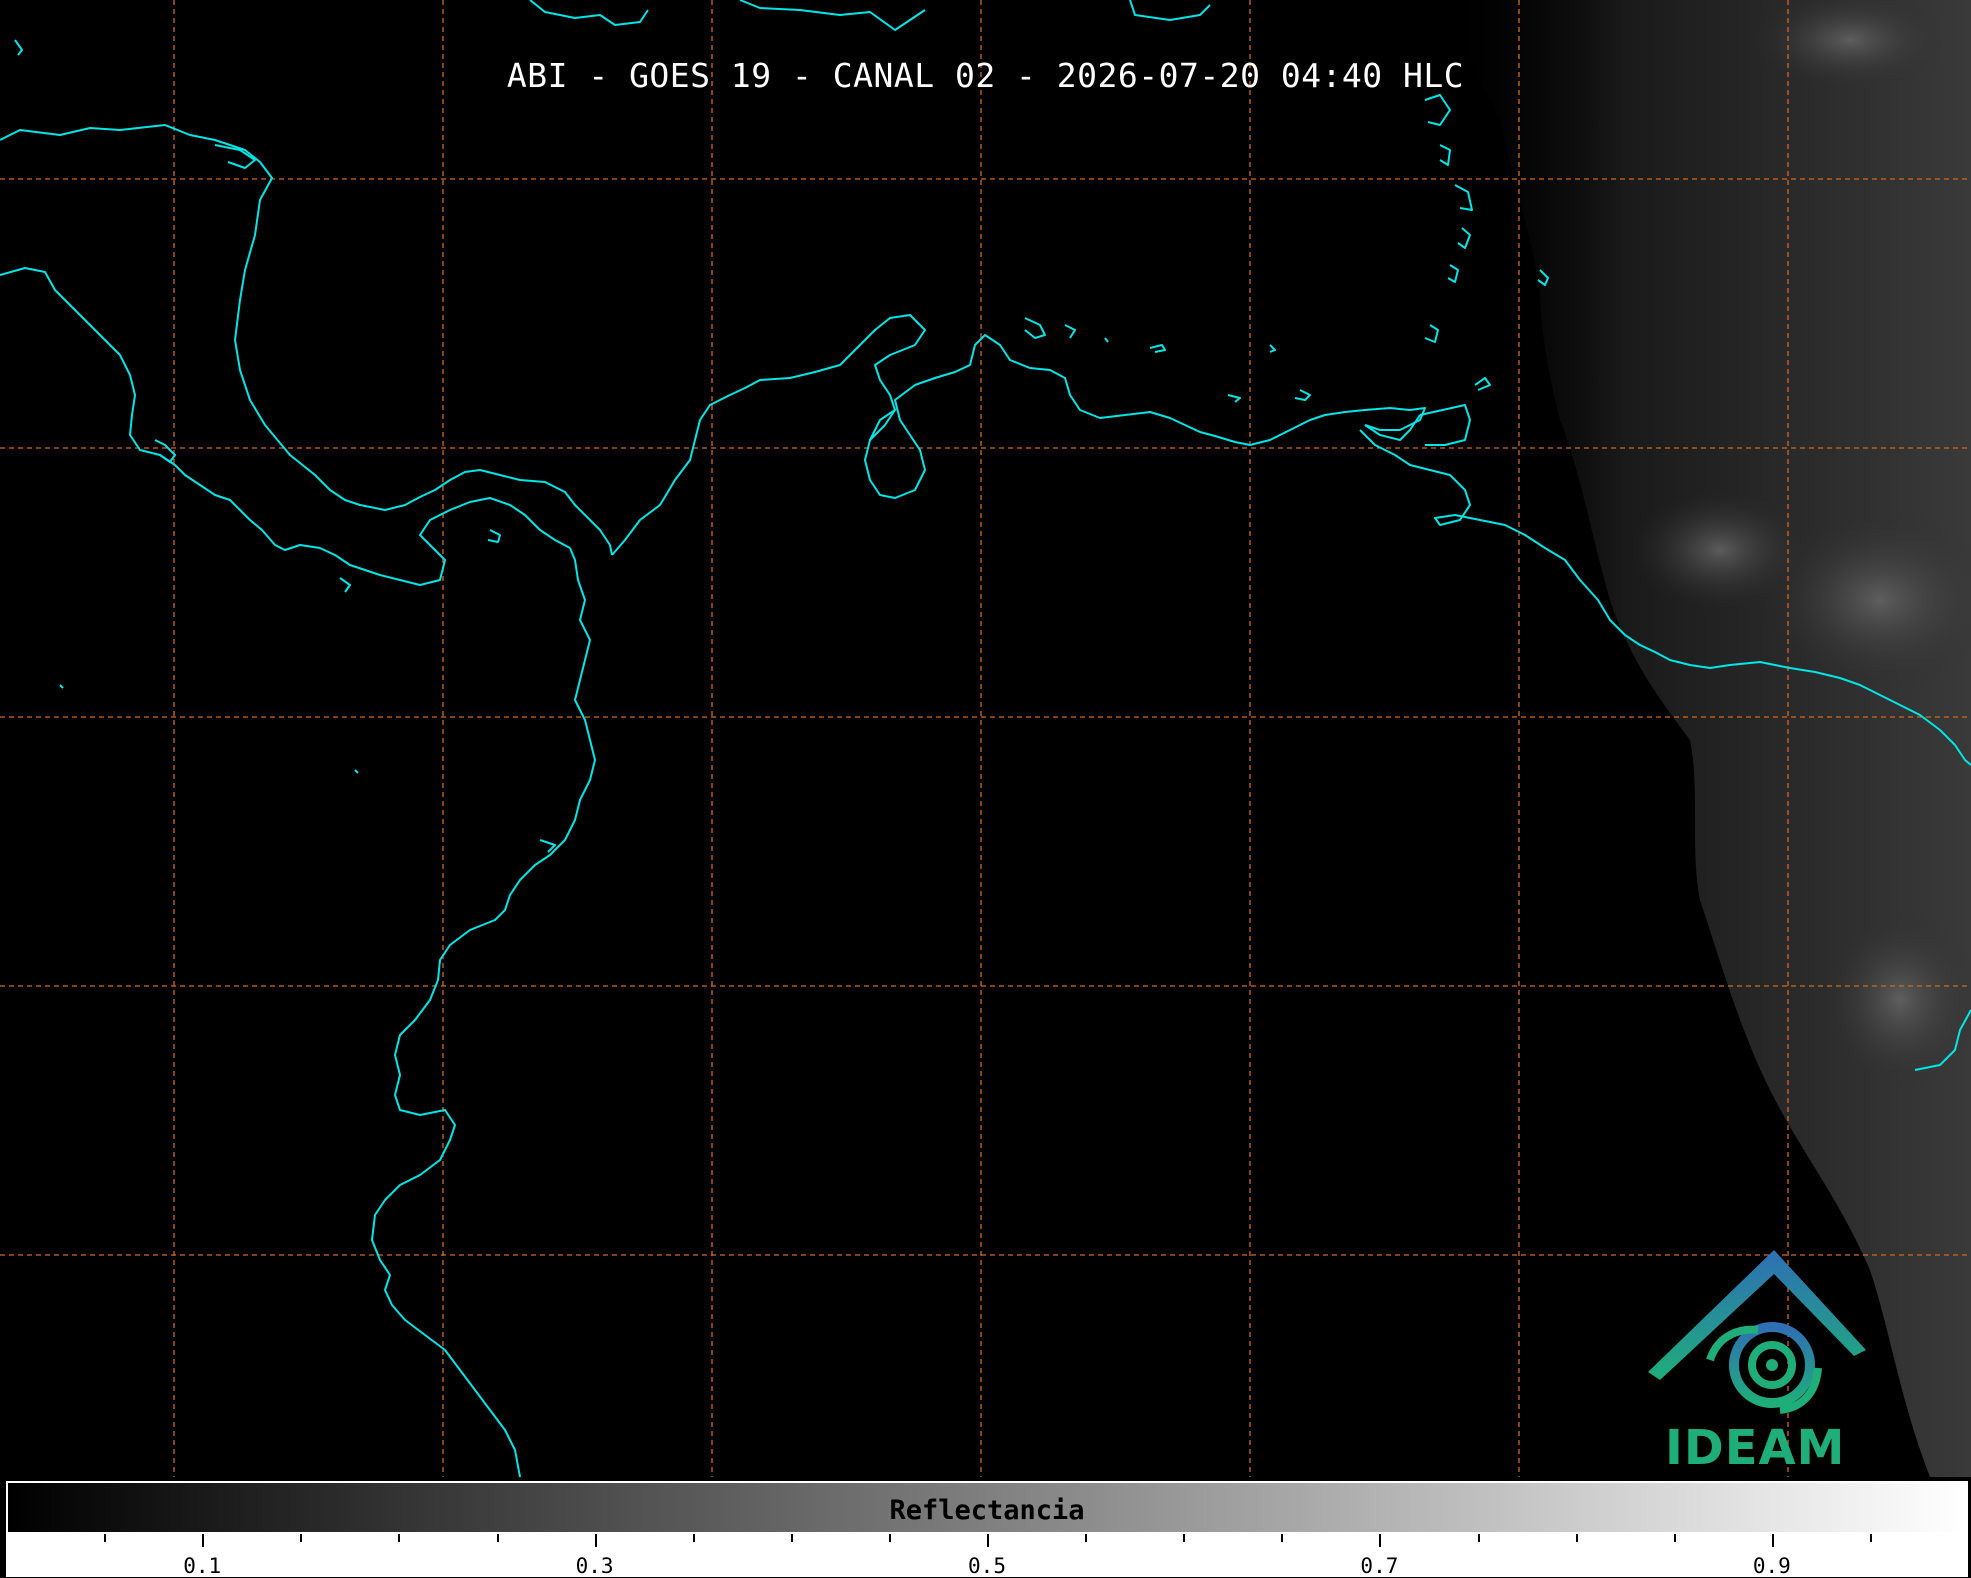 This screenshot has width=1971, height=1578. I want to click on colorbar-tick-label: 0.5, so click(987, 1566).